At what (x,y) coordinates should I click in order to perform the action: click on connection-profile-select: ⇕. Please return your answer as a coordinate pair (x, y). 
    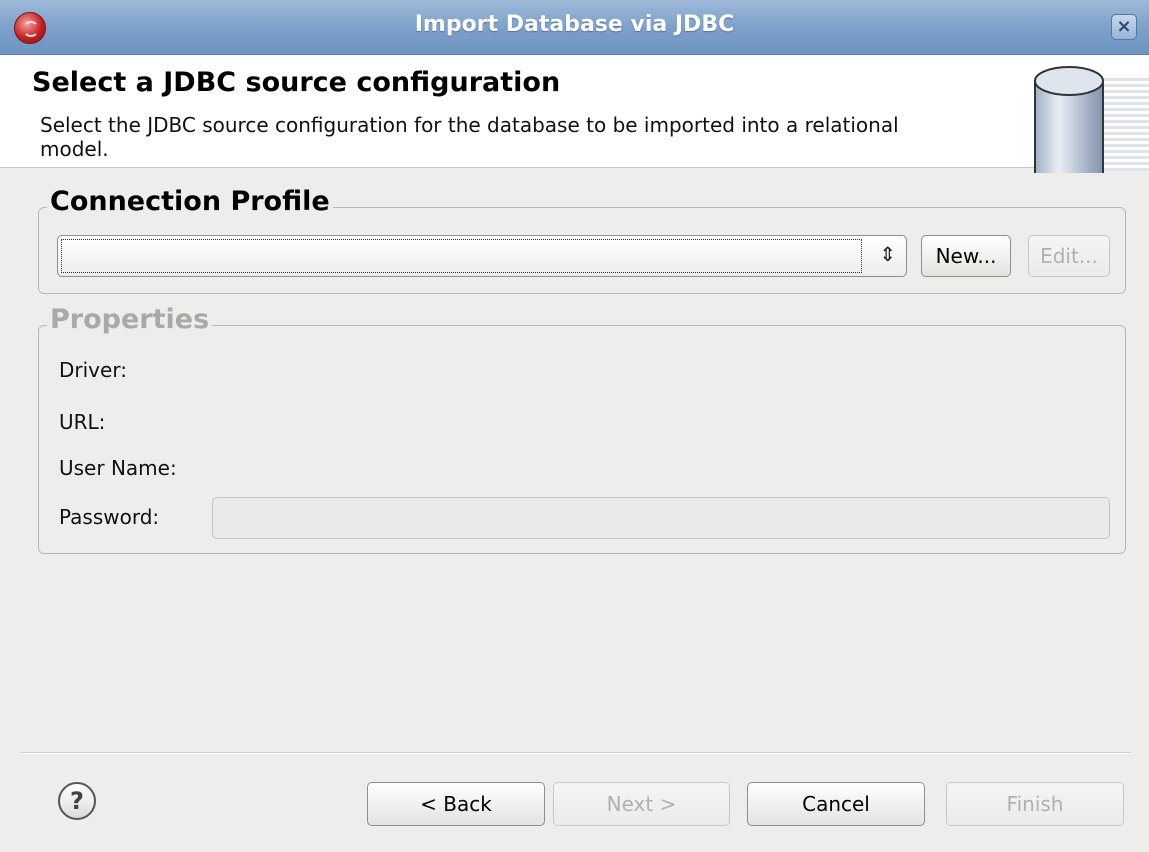
    Looking at the image, I should click on (482, 256).